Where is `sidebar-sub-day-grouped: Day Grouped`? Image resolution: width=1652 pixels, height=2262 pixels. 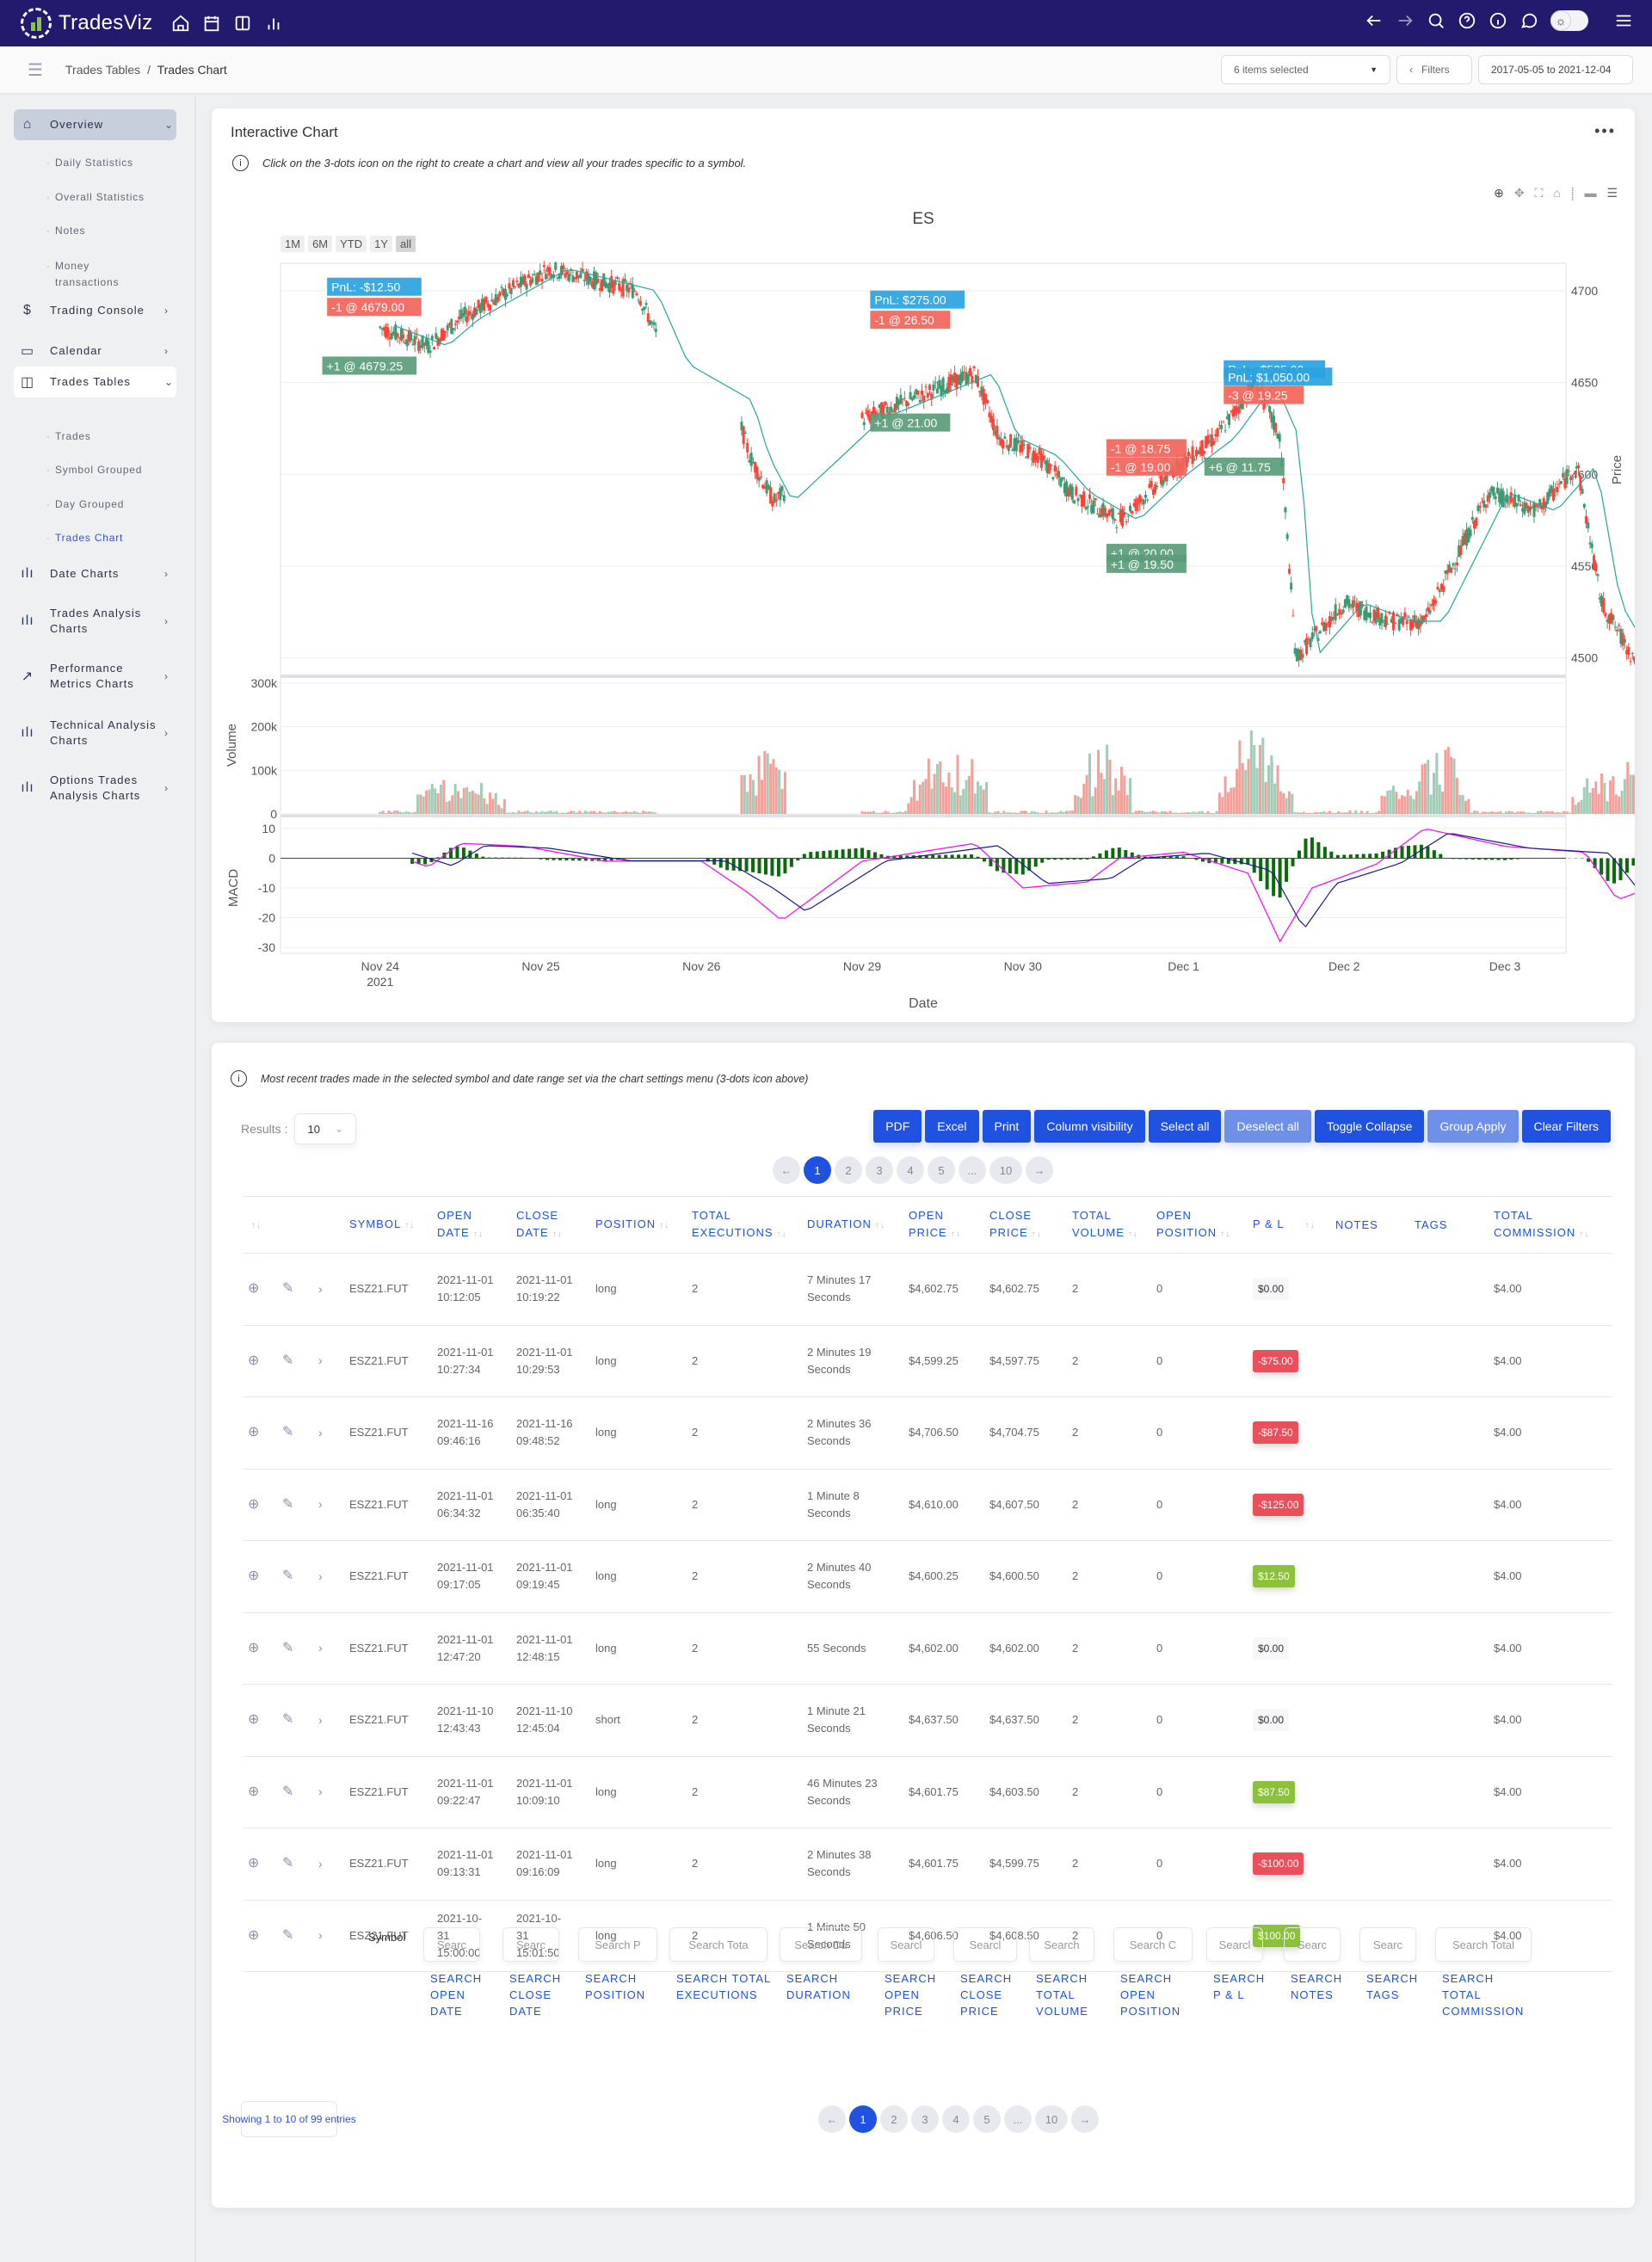 sidebar-sub-day-grouped: Day Grouped is located at coordinates (85, 505).